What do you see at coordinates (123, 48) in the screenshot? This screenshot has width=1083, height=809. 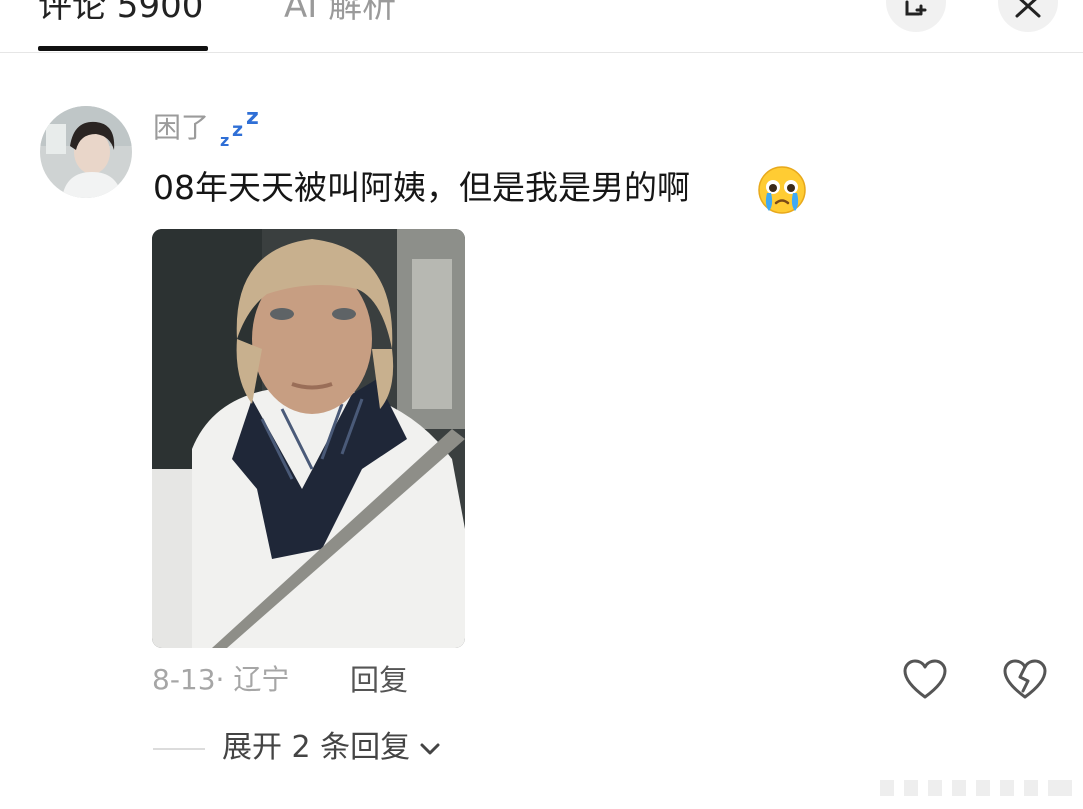 I see `active-tab-underline` at bounding box center [123, 48].